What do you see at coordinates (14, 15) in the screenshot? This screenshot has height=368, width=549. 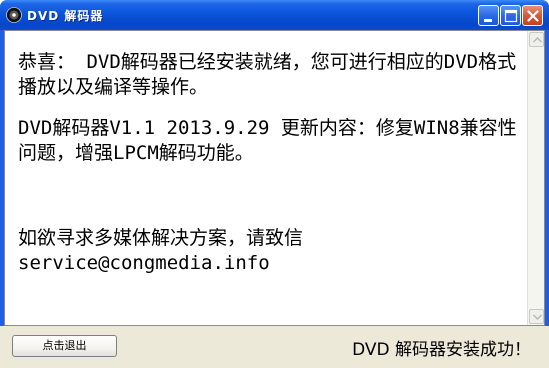 I see `dvd-disc-icon` at bounding box center [14, 15].